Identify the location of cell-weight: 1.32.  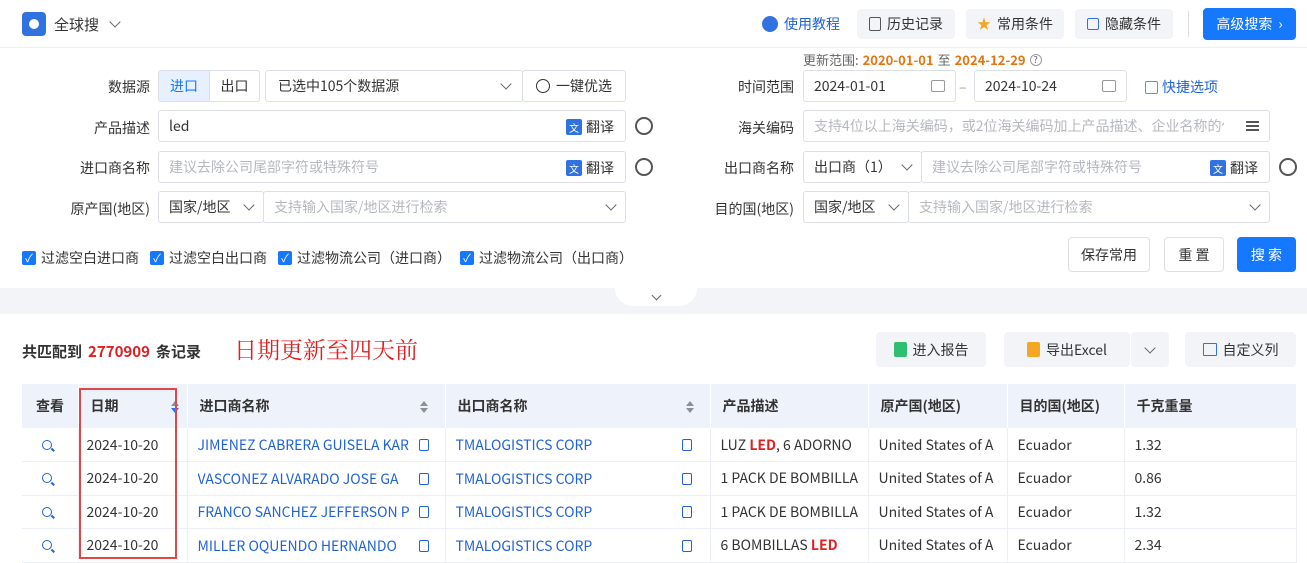
(1210, 445).